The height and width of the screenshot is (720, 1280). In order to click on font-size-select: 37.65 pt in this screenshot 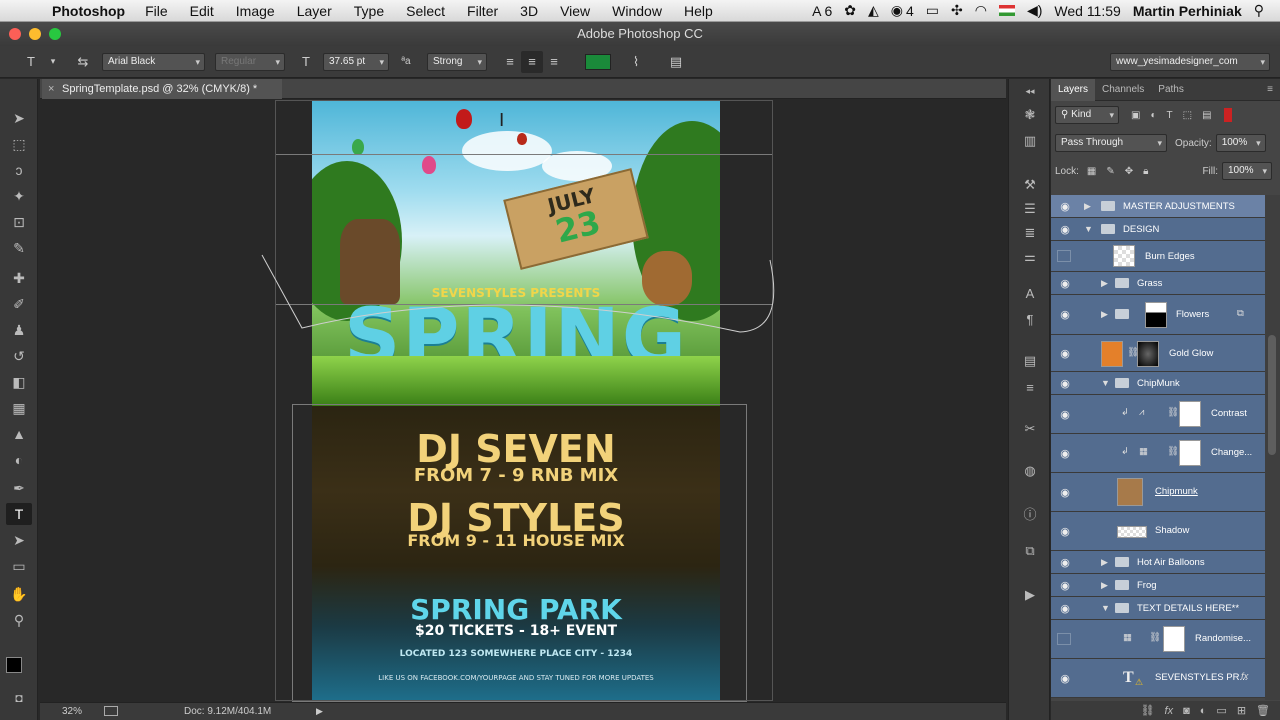, I will do `click(356, 61)`.